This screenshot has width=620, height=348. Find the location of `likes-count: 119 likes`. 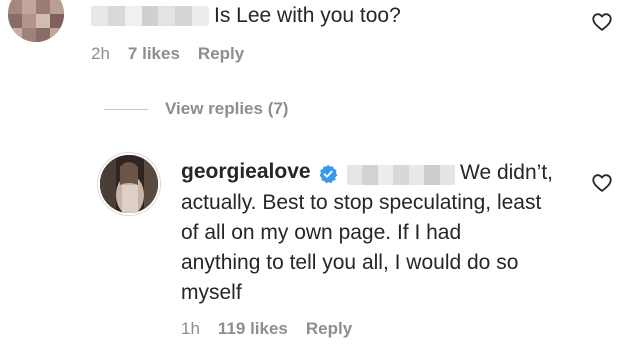

likes-count: 119 likes is located at coordinates (253, 329).